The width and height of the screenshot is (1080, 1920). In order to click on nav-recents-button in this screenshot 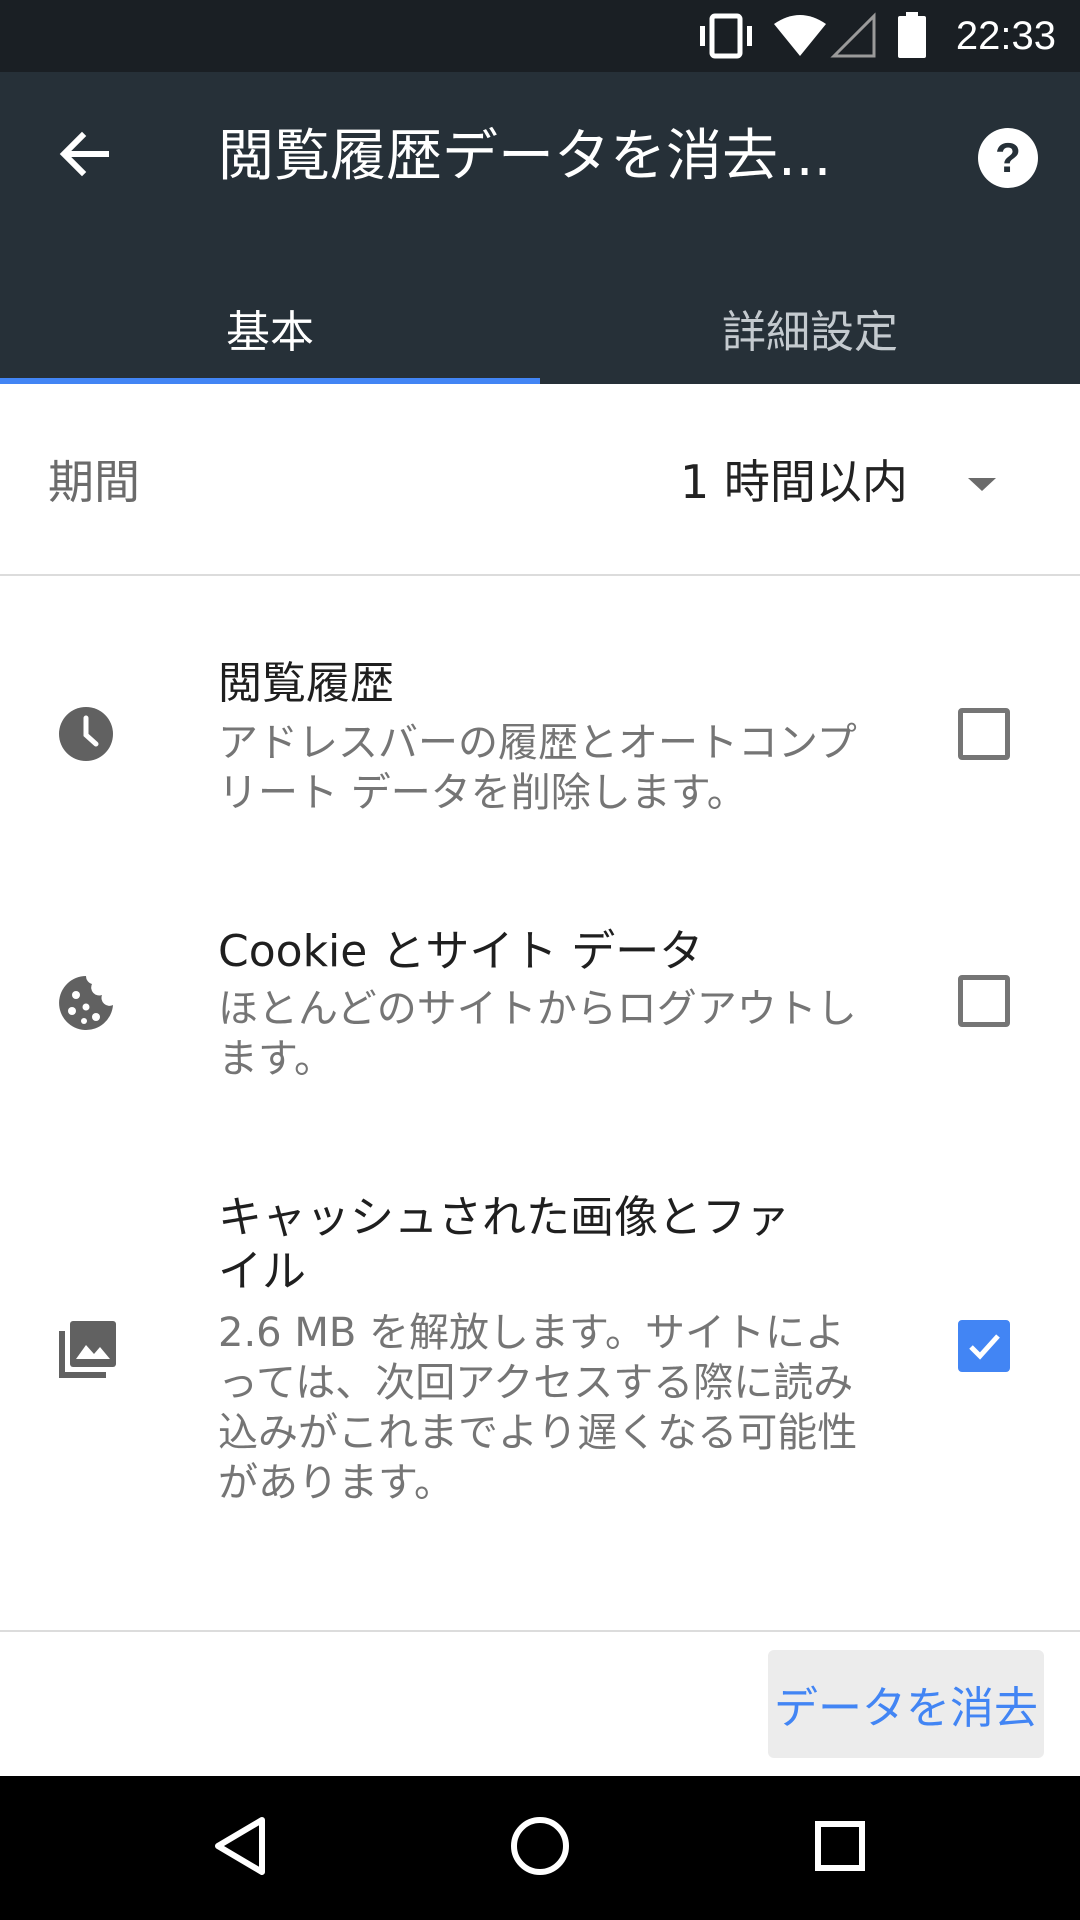, I will do `click(840, 1848)`.